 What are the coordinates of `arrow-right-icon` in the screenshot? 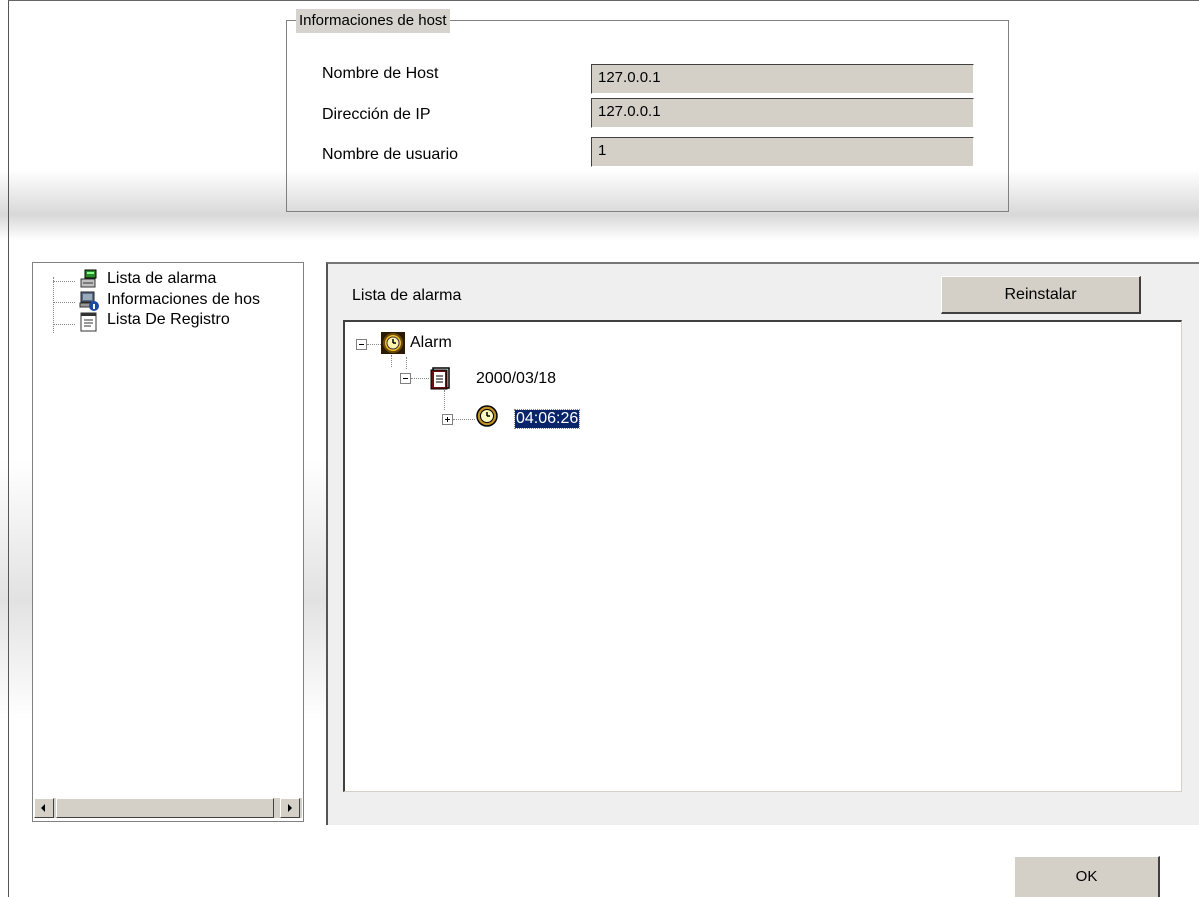 It's located at (290, 808).